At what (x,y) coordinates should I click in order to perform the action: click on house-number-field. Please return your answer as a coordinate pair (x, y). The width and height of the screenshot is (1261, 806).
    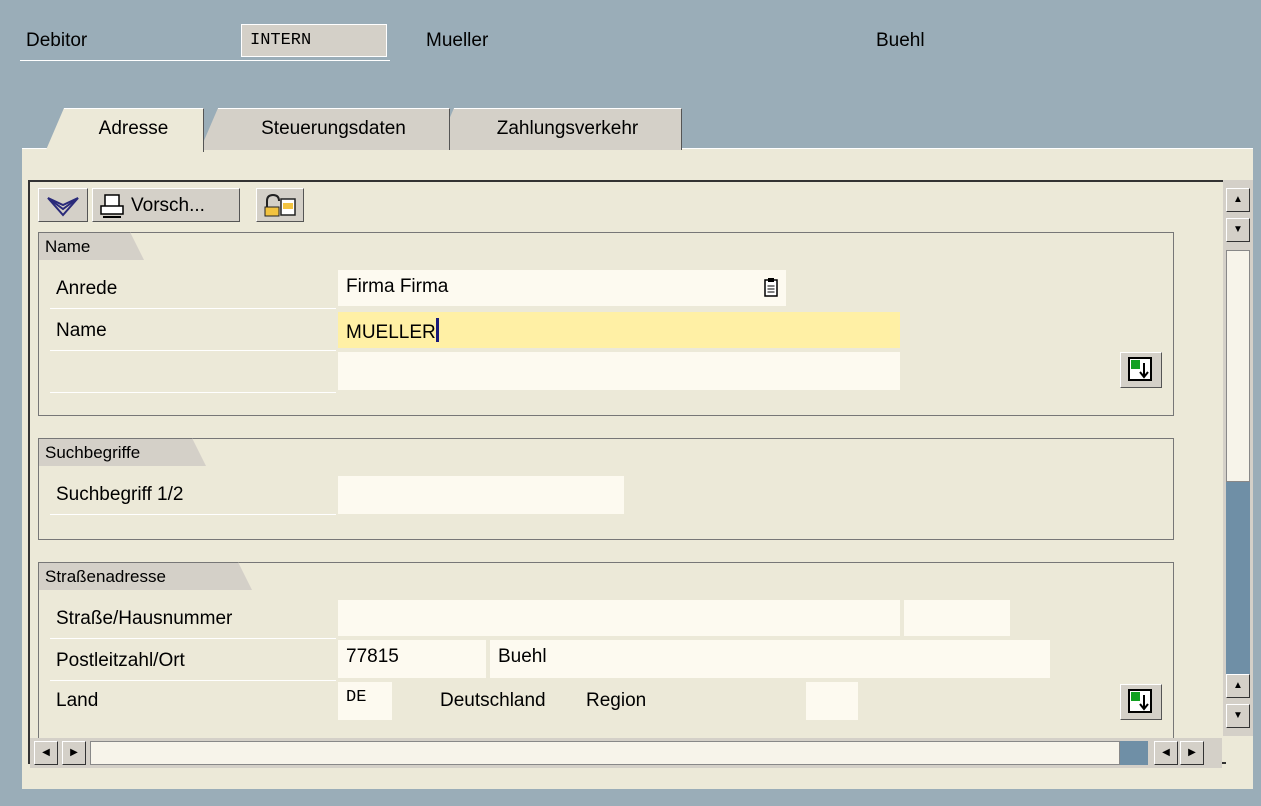
    Looking at the image, I should click on (957, 618).